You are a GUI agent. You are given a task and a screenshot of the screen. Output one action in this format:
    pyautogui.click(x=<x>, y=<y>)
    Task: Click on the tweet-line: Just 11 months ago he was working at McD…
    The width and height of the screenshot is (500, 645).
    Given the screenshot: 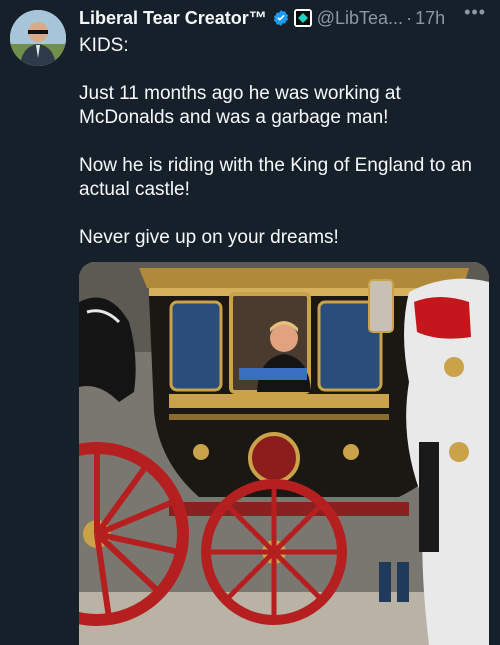 What is the action you would take?
    pyautogui.click(x=240, y=105)
    